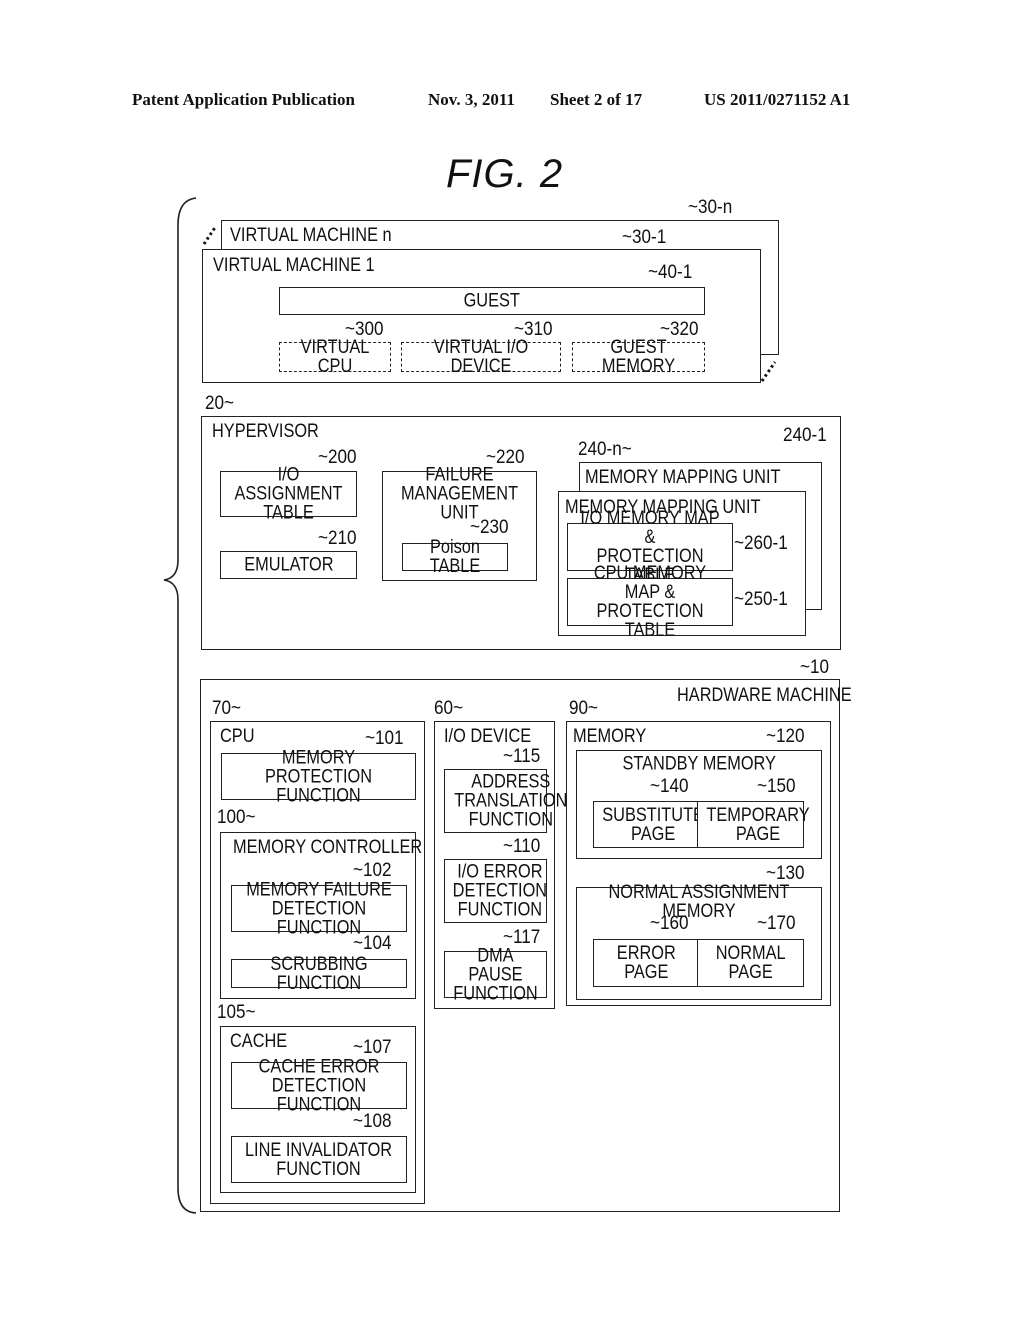 The height and width of the screenshot is (1320, 1024). What do you see at coordinates (337, 538) in the screenshot?
I see `ref-210: ~210` at bounding box center [337, 538].